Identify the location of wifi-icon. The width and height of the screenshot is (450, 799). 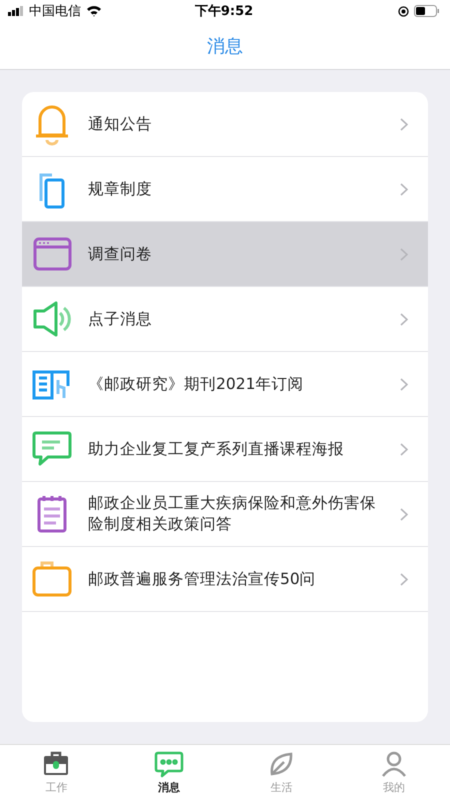
(94, 11).